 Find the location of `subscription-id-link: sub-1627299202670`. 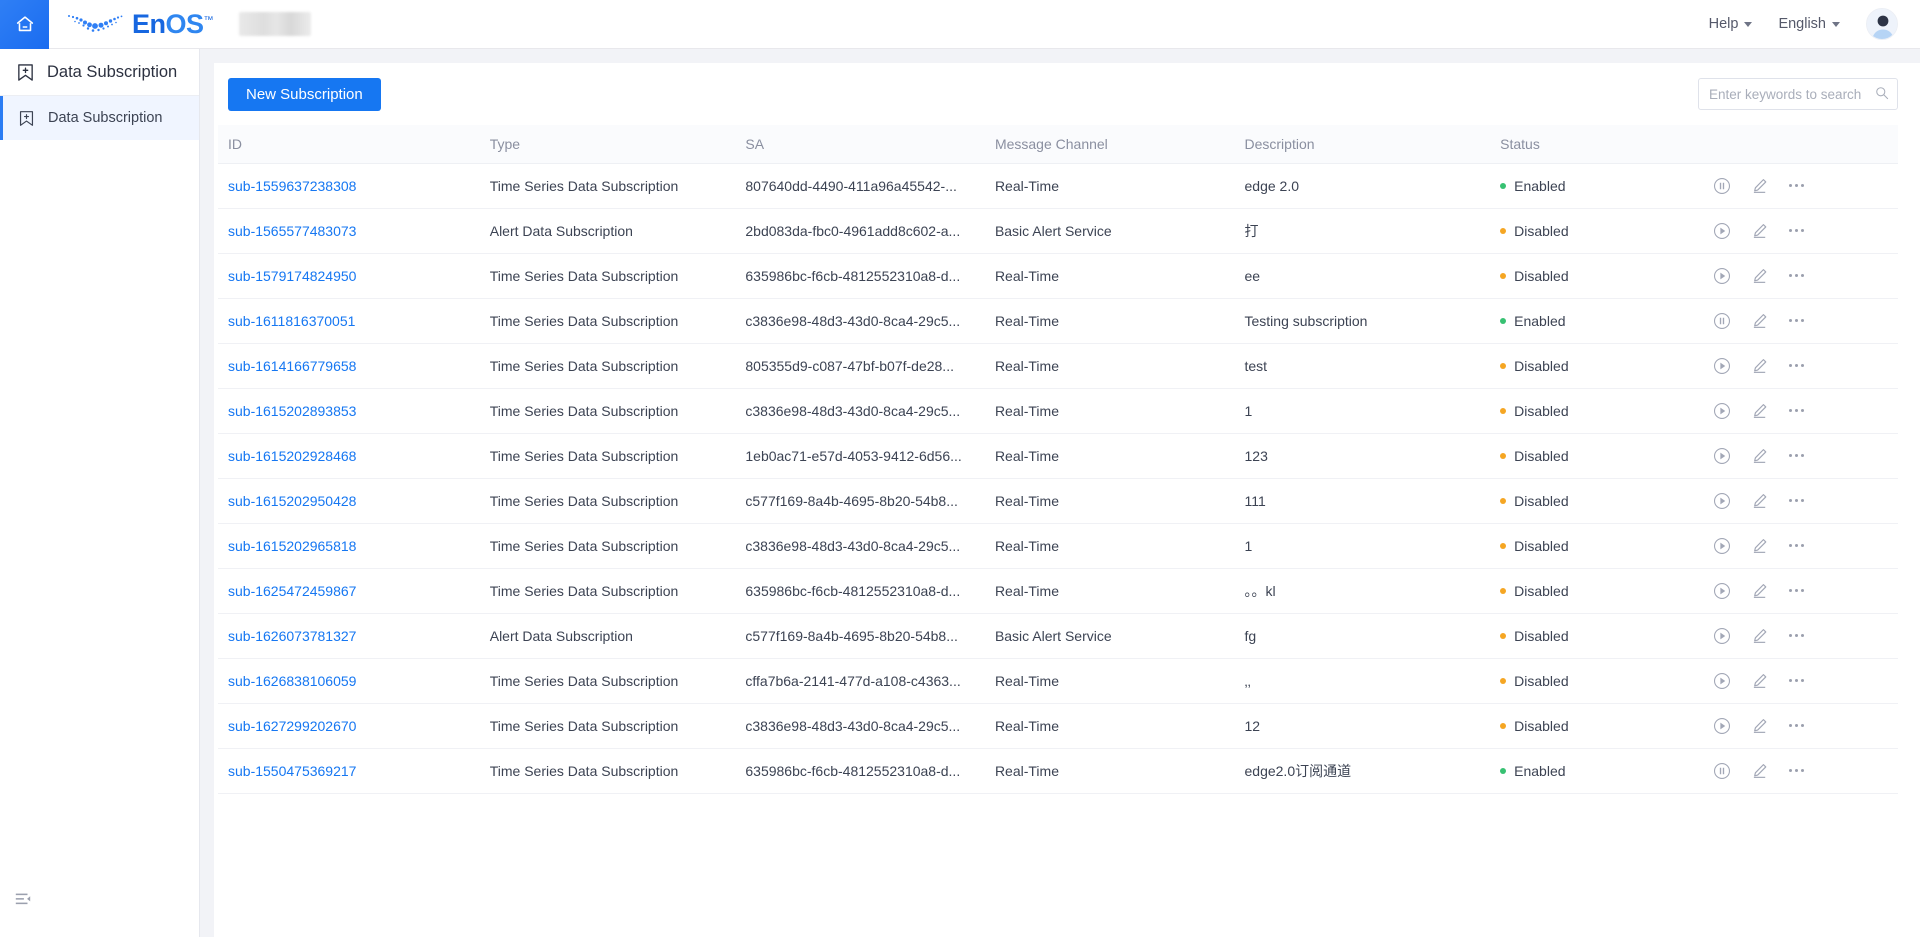

subscription-id-link: sub-1627299202670 is located at coordinates (292, 726).